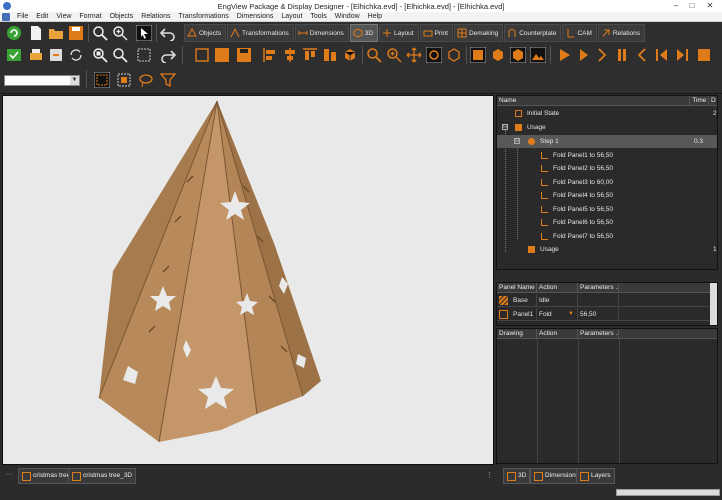 This screenshot has width=722, height=500. What do you see at coordinates (598, 314) in the screenshot?
I see `parameters-cell: 56,50` at bounding box center [598, 314].